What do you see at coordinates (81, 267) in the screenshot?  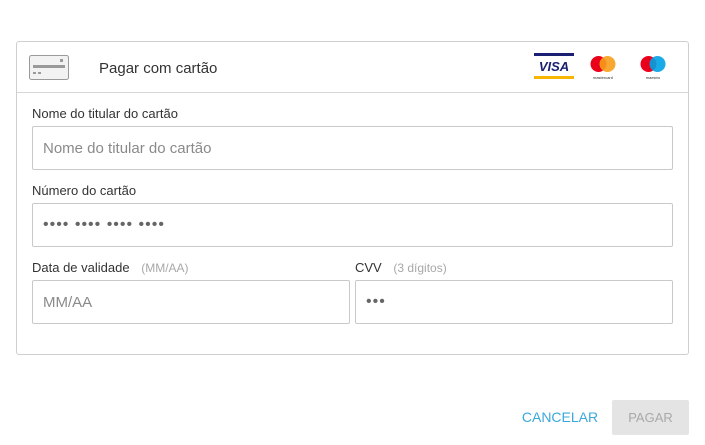 I see `expiry-label: Data de validade` at bounding box center [81, 267].